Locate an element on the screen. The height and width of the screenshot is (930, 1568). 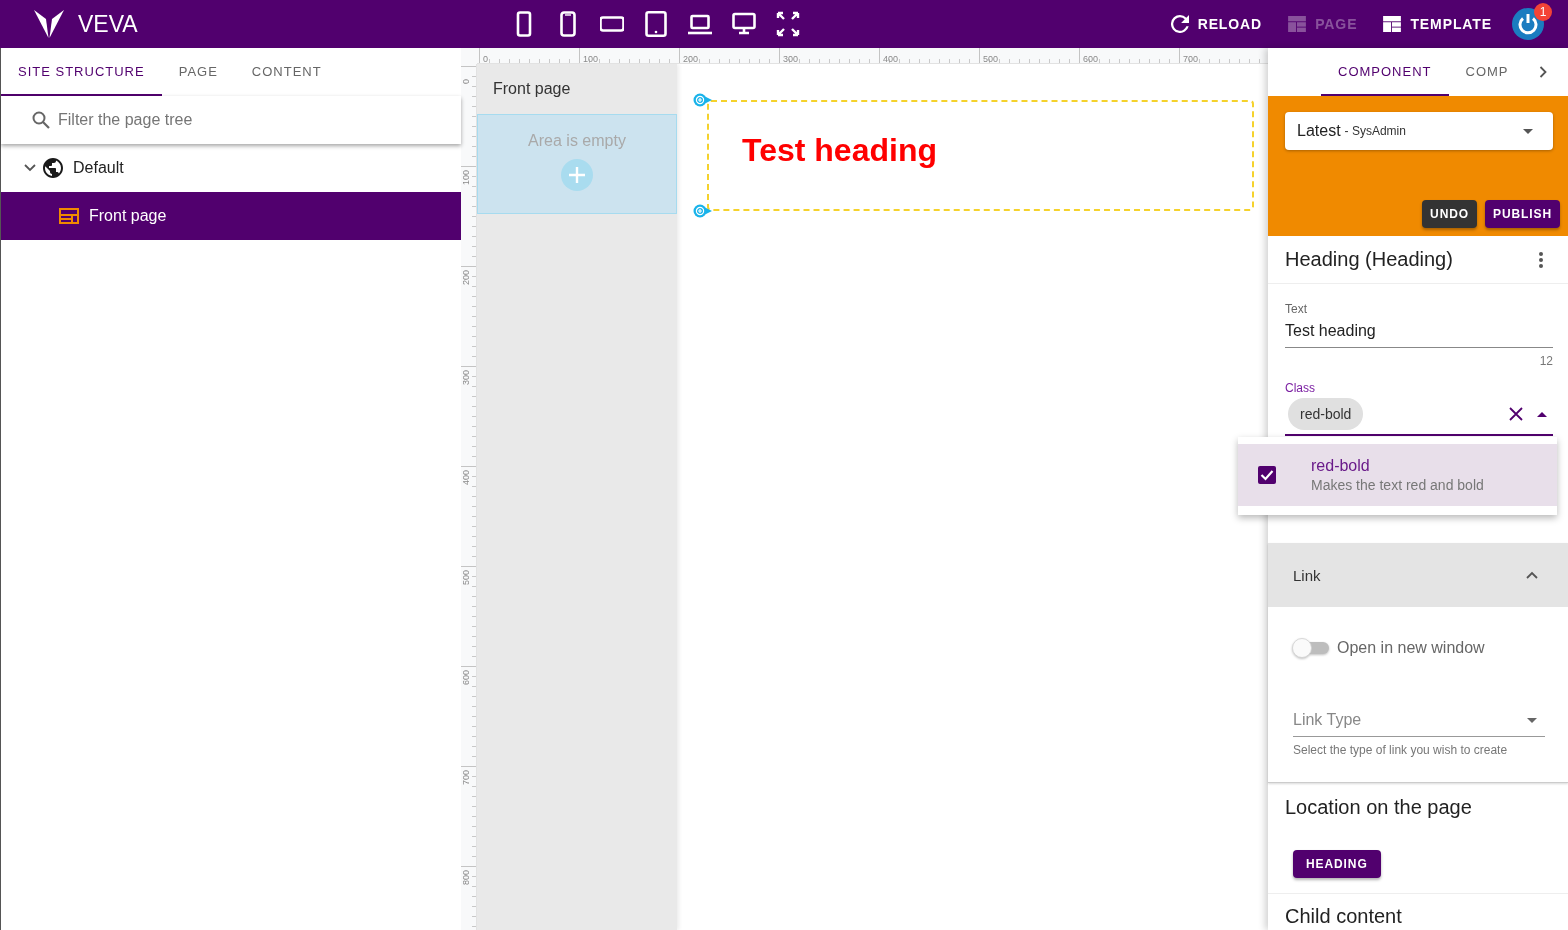
caret-up-icon is located at coordinates (1542, 414).